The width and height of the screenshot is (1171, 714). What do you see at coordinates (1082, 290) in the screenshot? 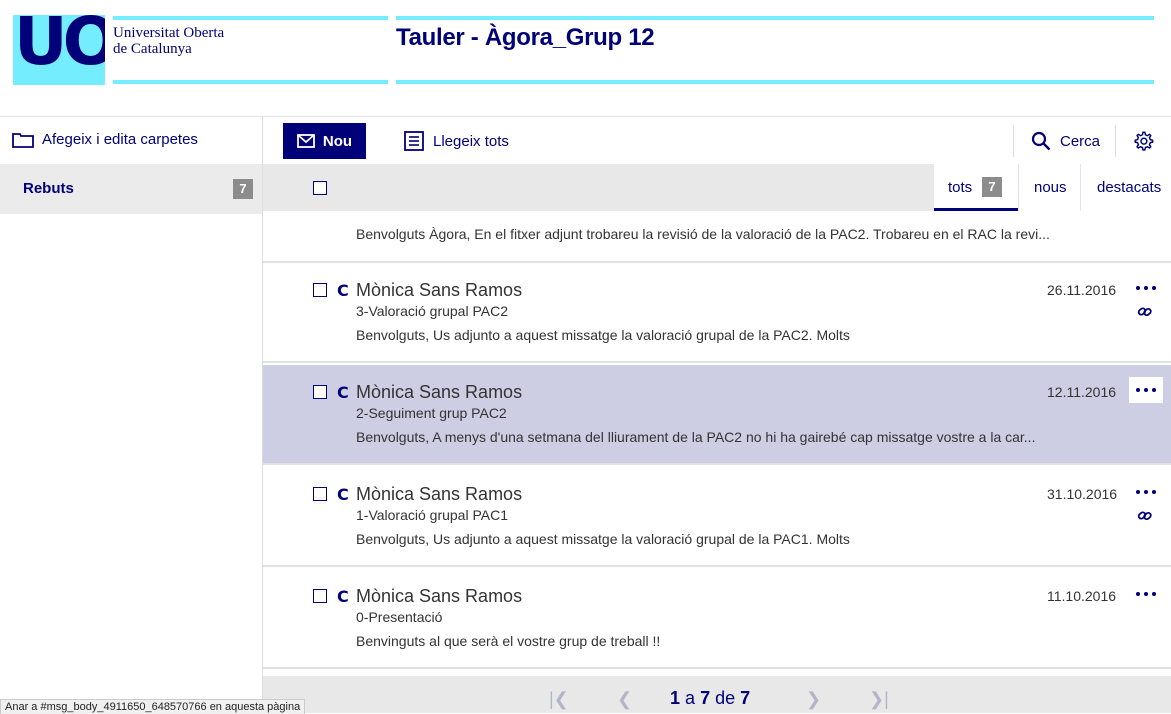
I see `message-date: 26.11.2016` at bounding box center [1082, 290].